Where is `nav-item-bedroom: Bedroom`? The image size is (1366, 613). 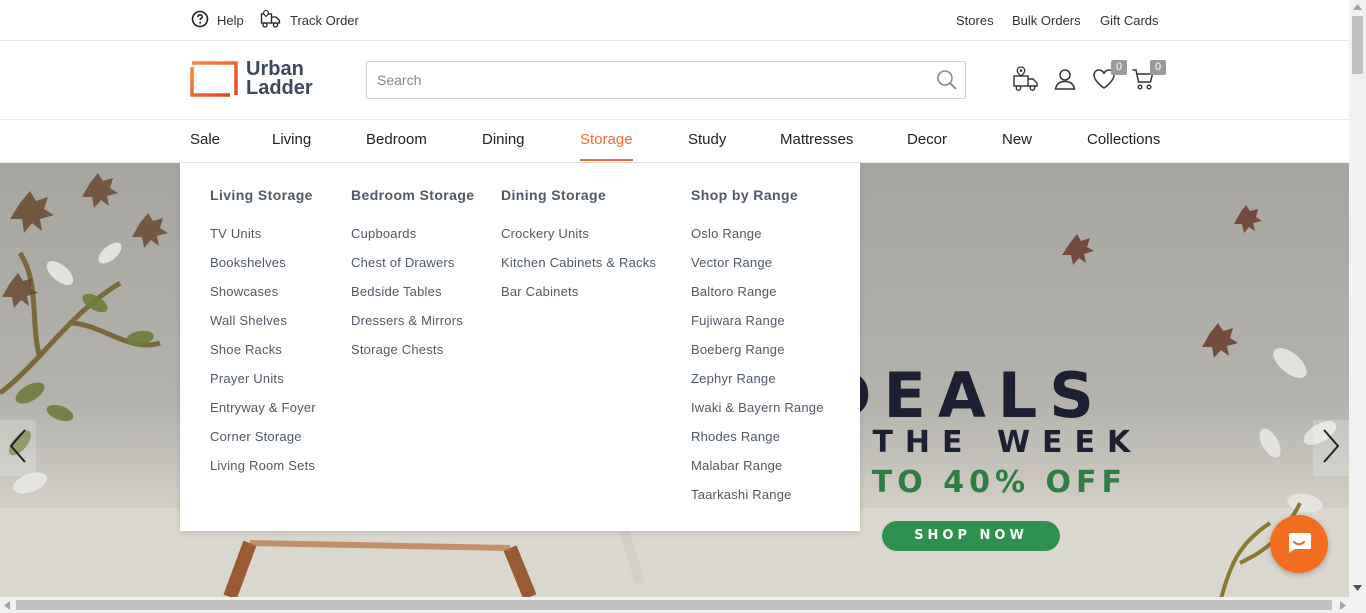 nav-item-bedroom: Bedroom is located at coordinates (396, 141).